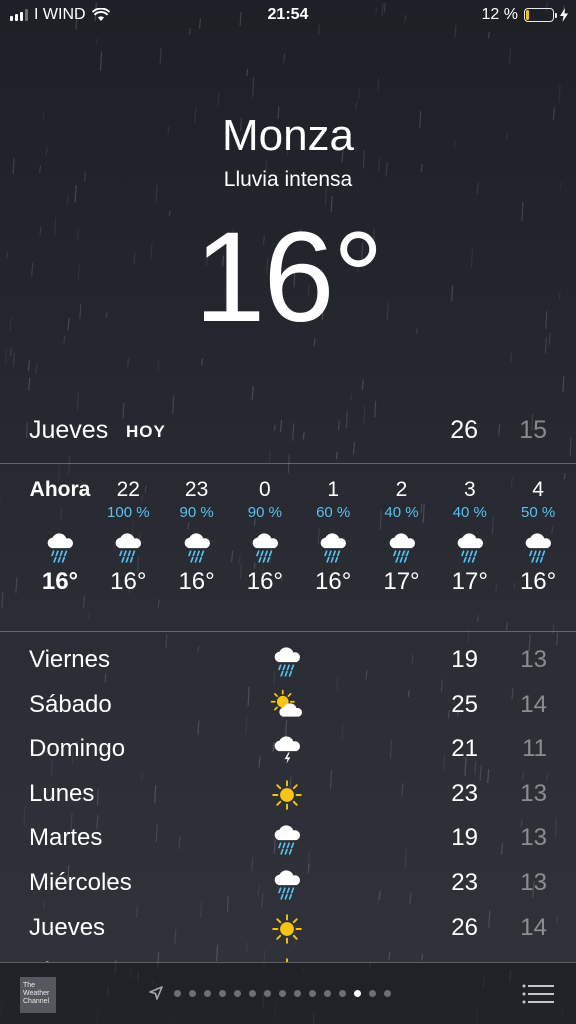  I want to click on today-high: 26, so click(464, 430).